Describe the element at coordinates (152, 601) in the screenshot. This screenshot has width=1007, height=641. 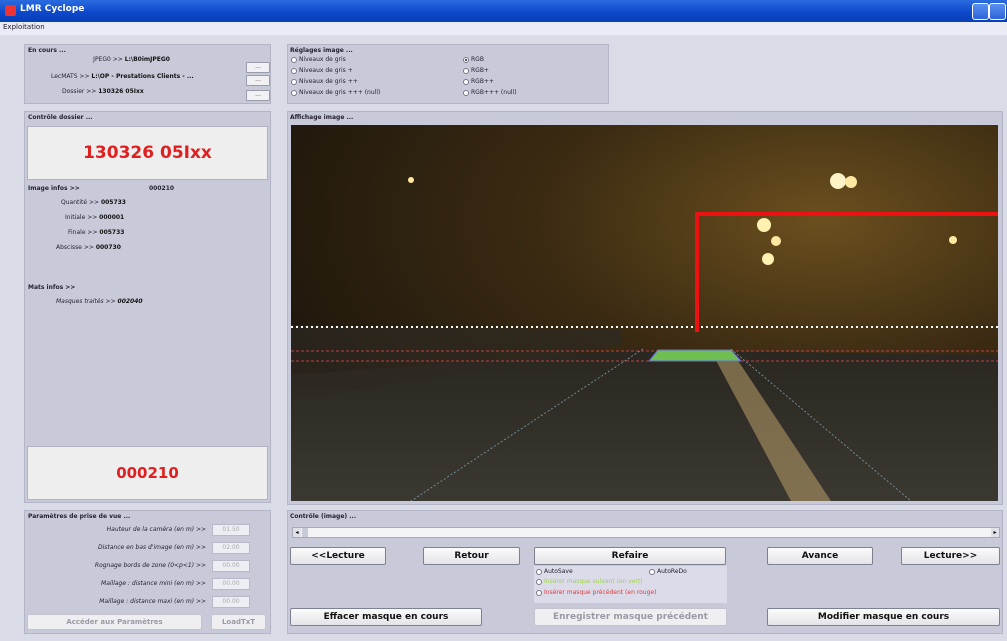
I see `param-maillage-max-label: Maillage : distance maxi (en m) >>` at that location.